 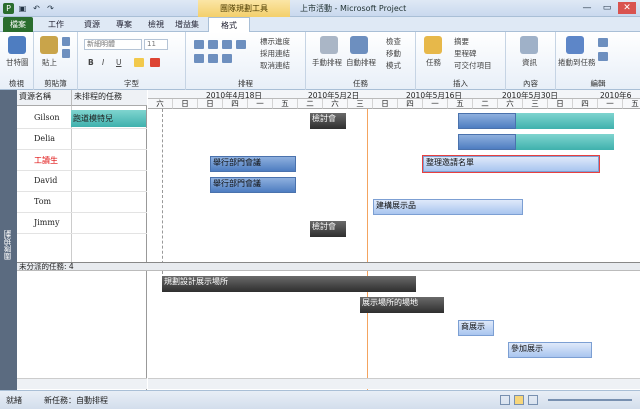 What do you see at coordinates (139, 62) in the screenshot?
I see `highlight-icon` at bounding box center [139, 62].